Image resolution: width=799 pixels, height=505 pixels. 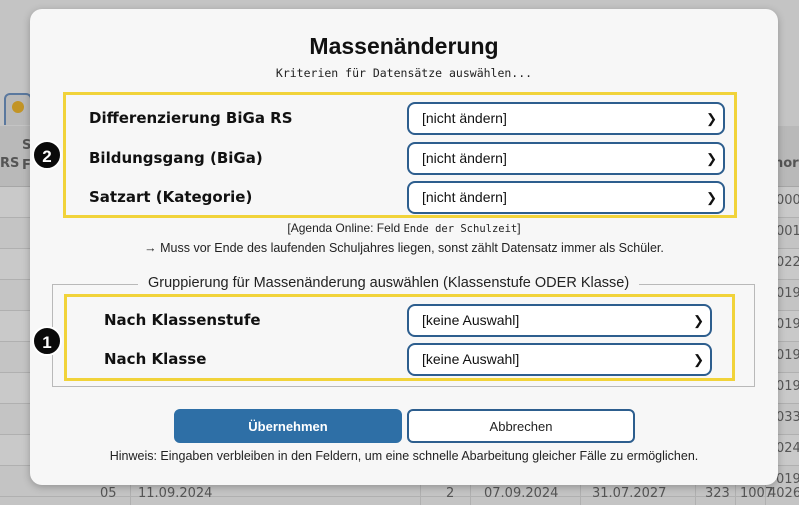 I want to click on step-badge-2: 2, so click(x=47, y=155).